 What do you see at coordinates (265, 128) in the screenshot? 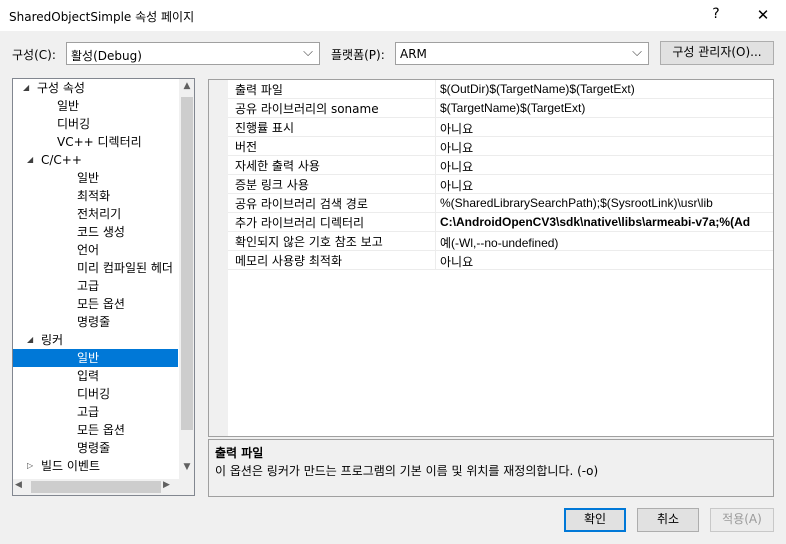
I see `property-name: 진행률 표시` at bounding box center [265, 128].